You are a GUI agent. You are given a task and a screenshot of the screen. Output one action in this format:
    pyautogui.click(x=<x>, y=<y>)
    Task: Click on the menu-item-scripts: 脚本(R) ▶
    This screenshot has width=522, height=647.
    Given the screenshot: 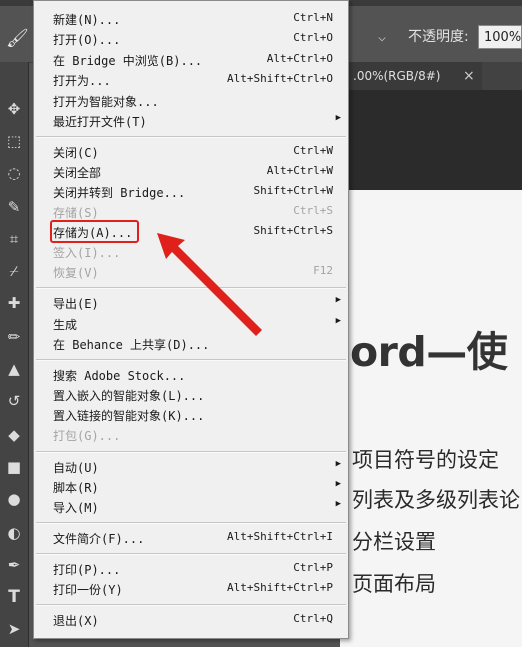 What is the action you would take?
    pyautogui.click(x=198, y=487)
    